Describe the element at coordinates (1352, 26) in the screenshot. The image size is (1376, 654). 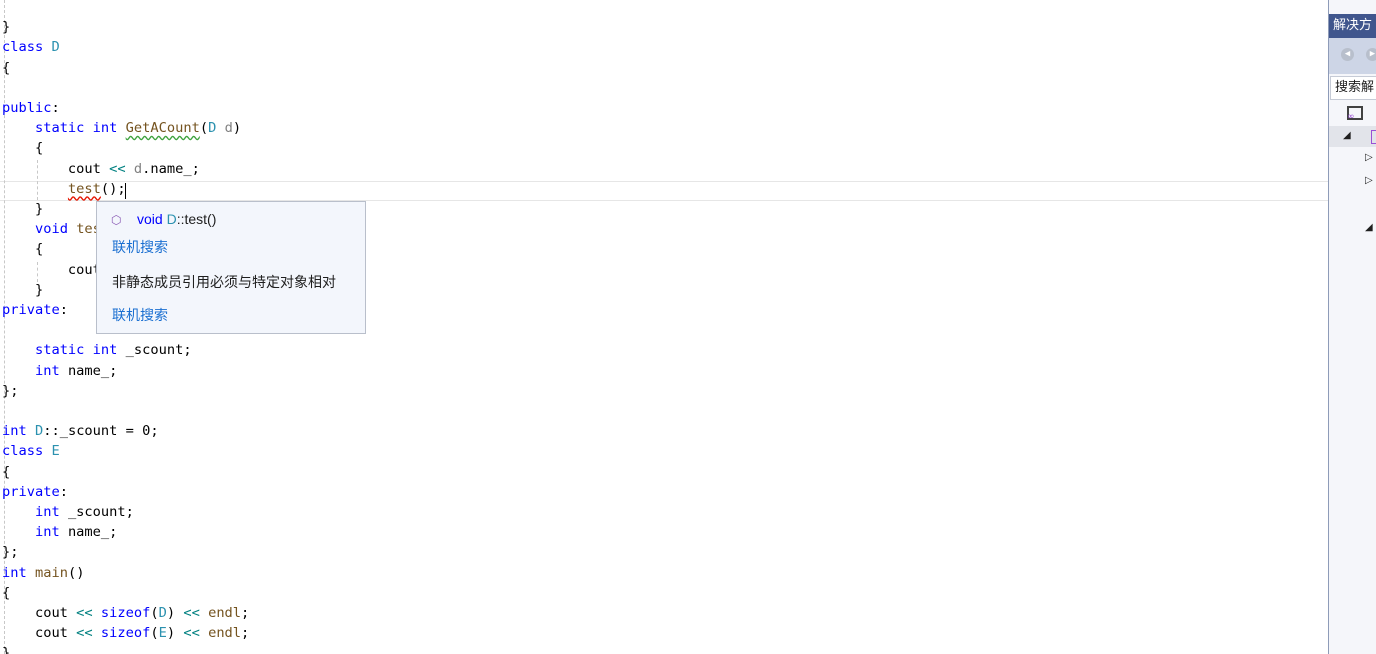
I see `panel-title: 解决方` at that location.